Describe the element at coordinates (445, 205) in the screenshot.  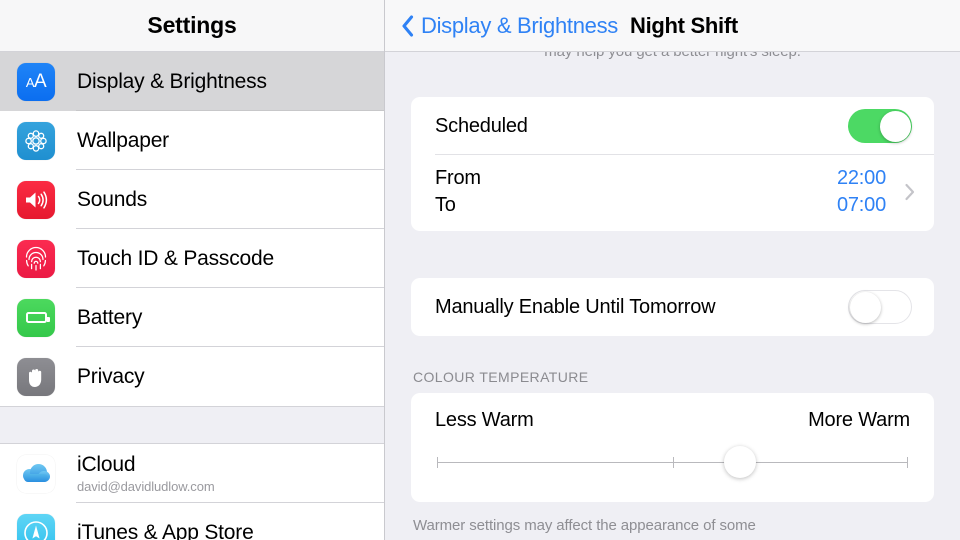
I see `to-label: To` at that location.